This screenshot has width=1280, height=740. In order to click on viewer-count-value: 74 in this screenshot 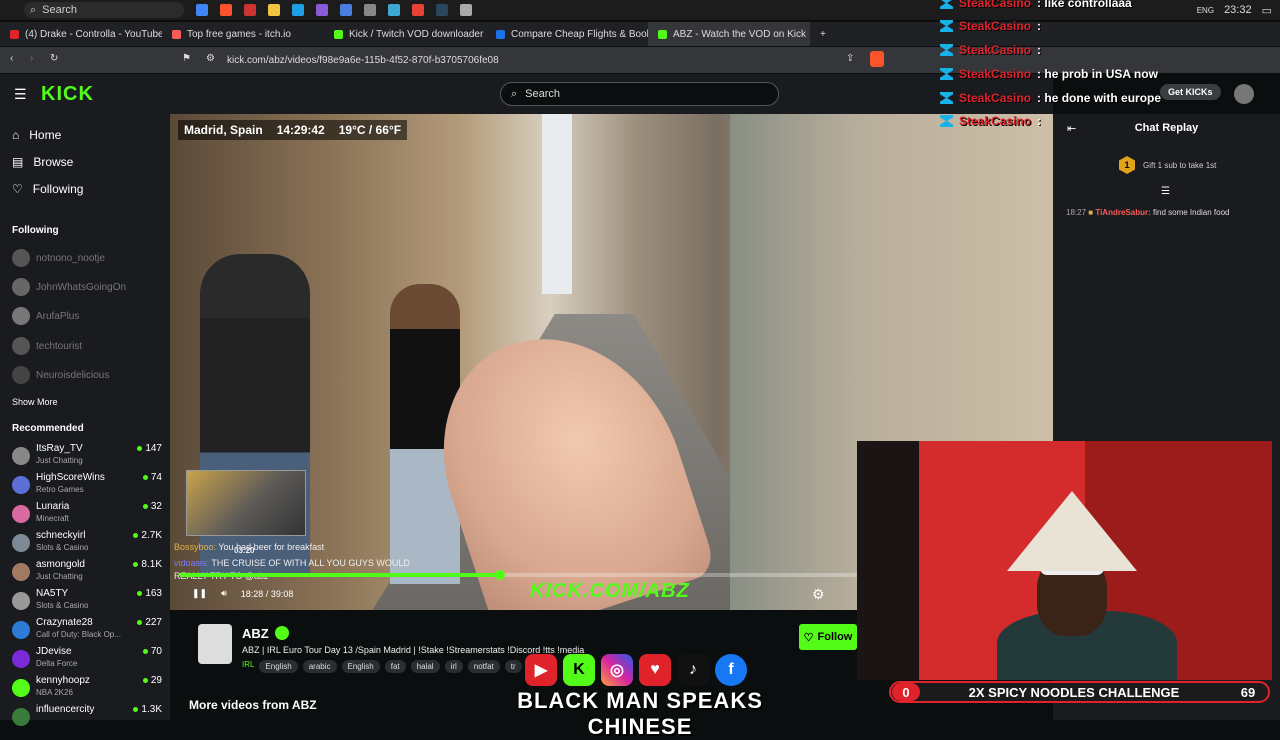, I will do `click(156, 477)`.